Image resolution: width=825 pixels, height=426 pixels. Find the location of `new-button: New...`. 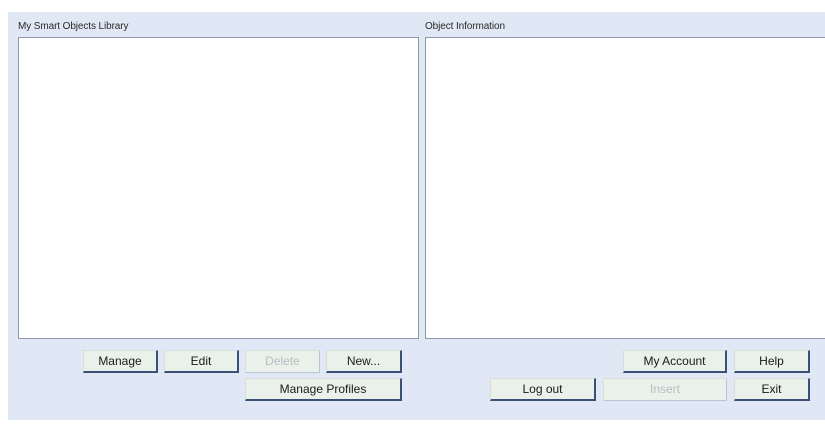

new-button: New... is located at coordinates (364, 361).